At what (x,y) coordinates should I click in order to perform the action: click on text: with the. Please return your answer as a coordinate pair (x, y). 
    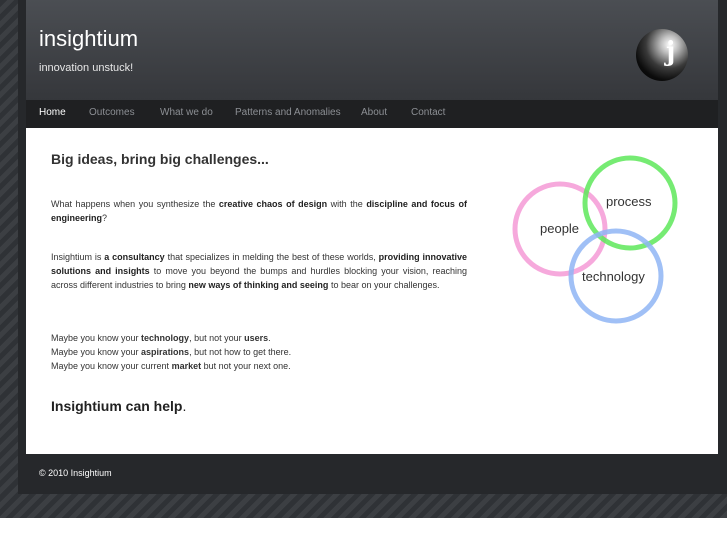
    Looking at the image, I should click on (347, 204).